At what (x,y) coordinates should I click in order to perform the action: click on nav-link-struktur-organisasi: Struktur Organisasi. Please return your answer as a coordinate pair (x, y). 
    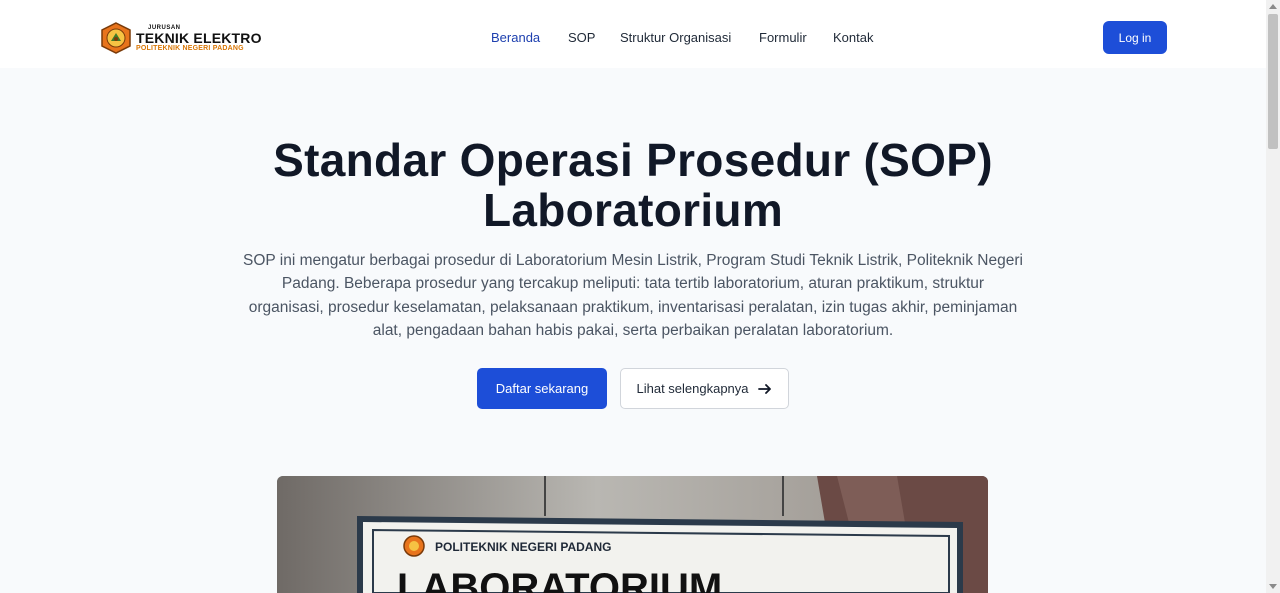
    Looking at the image, I should click on (675, 37).